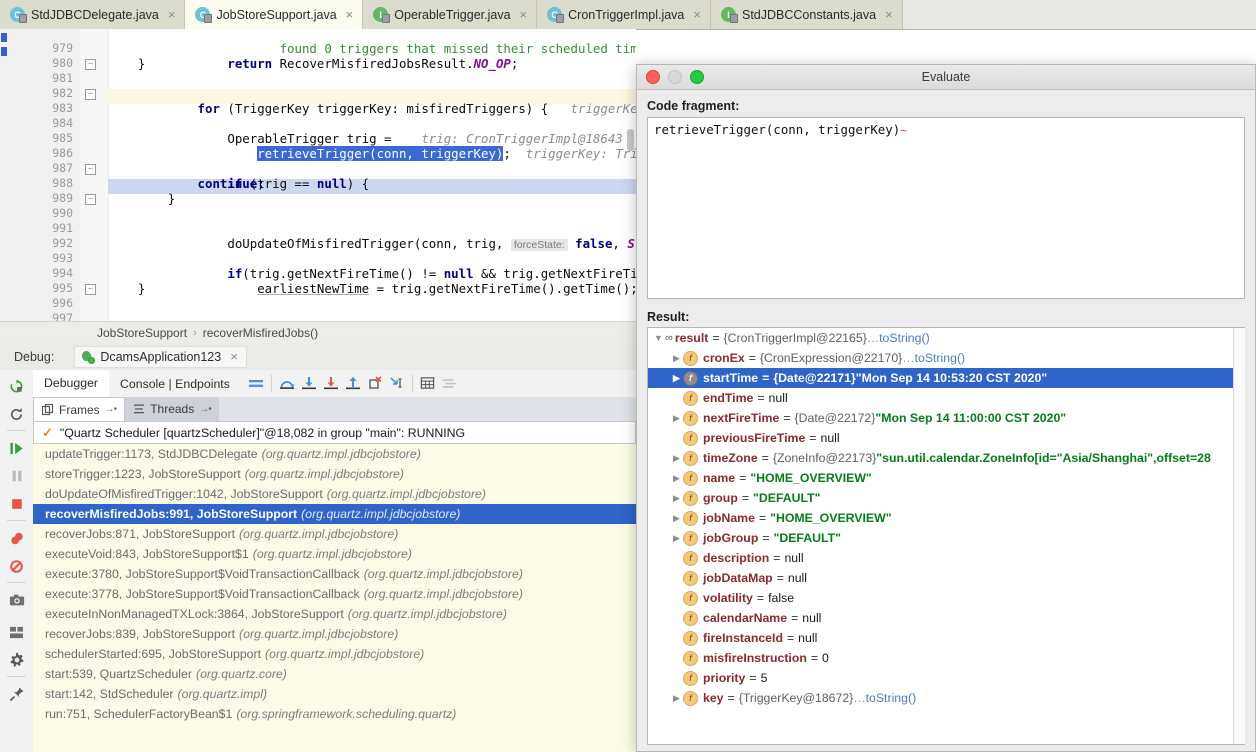  What do you see at coordinates (450, 14) in the screenshot?
I see `editor-tab-operabletrigger: I OperableTrigger.java ×` at bounding box center [450, 14].